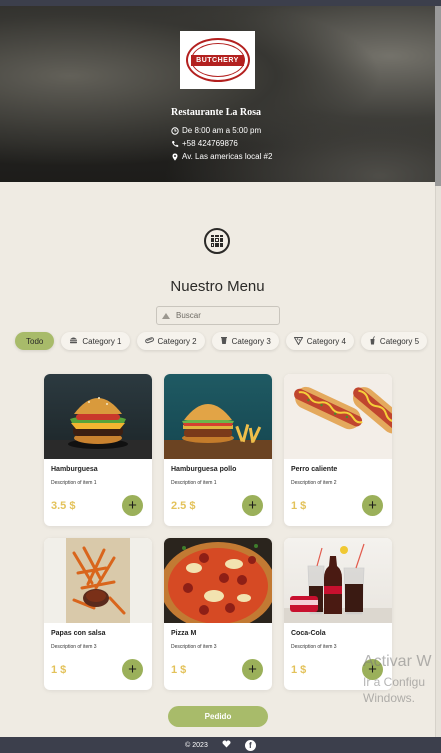 This screenshot has height=753, width=441. I want to click on order-button: Pedido, so click(218, 716).